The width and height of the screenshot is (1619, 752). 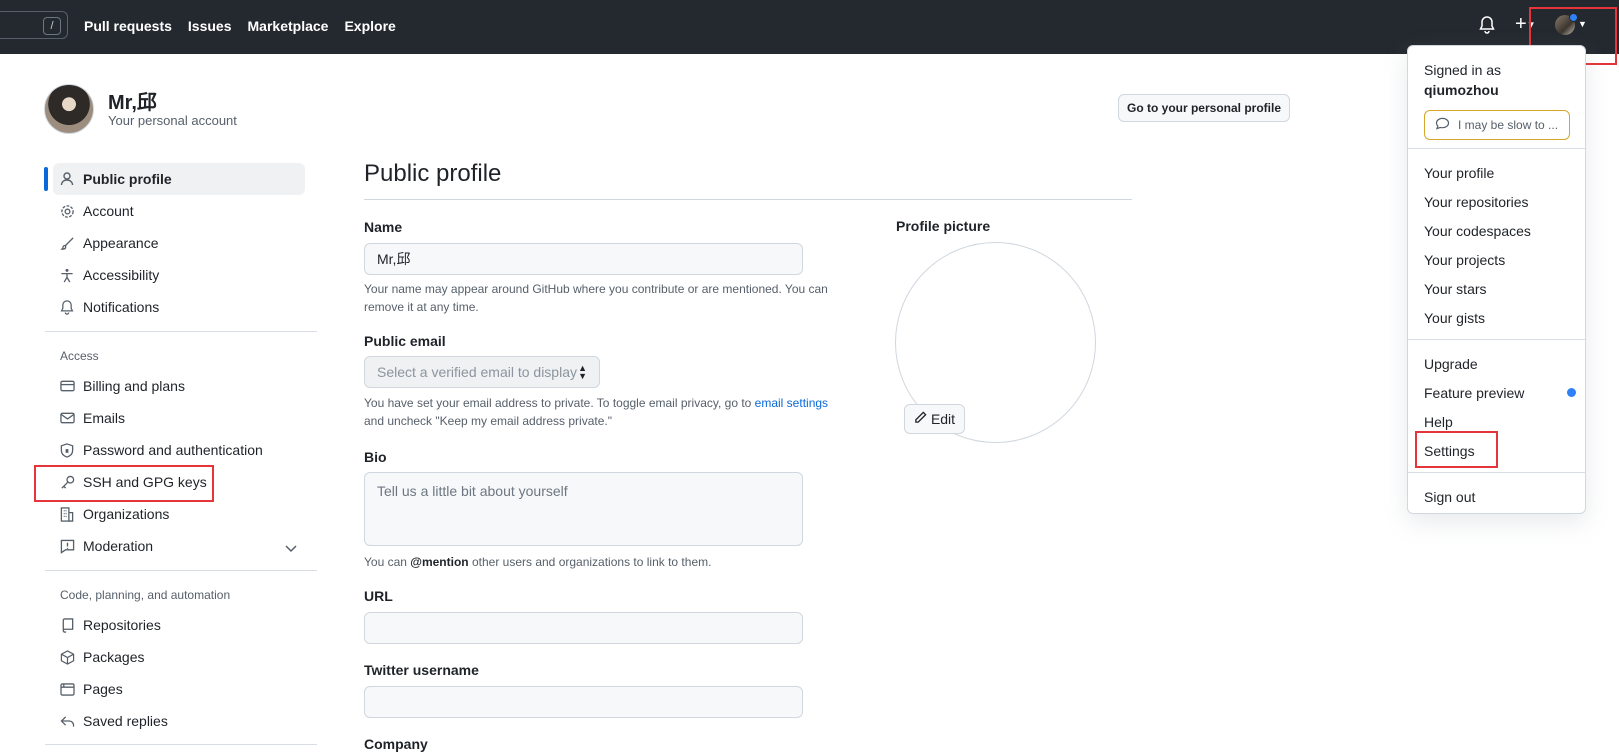 What do you see at coordinates (1461, 90) in the screenshot?
I see `signed-in-username: qiumozhou` at bounding box center [1461, 90].